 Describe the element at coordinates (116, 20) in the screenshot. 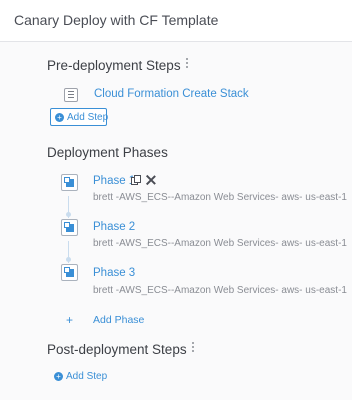

I see `workflow-title: Canary Deploy with CF Template` at that location.